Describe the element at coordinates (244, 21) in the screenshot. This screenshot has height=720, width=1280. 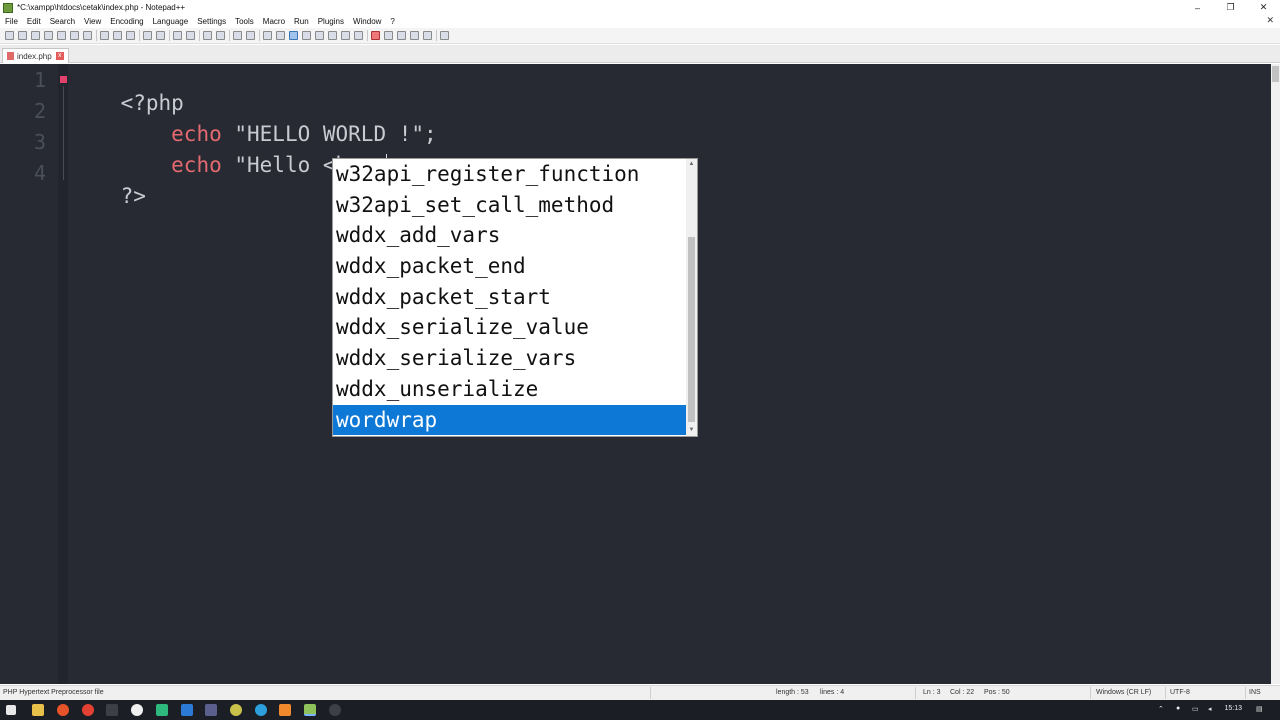
I see `menu-tools: Tools` at that location.